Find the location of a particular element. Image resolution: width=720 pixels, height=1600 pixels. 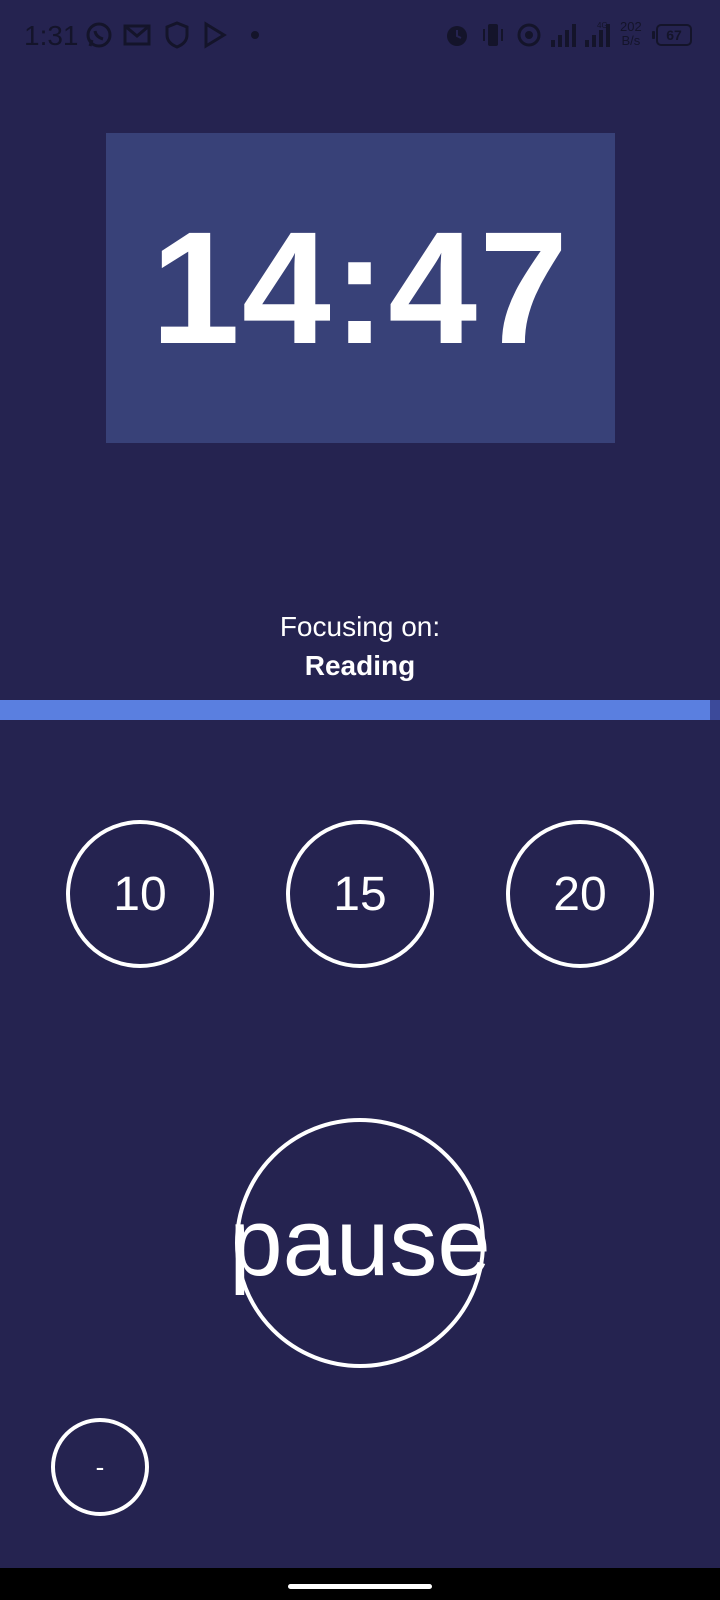

signal-icon: 4G is located at coordinates (597, 35).